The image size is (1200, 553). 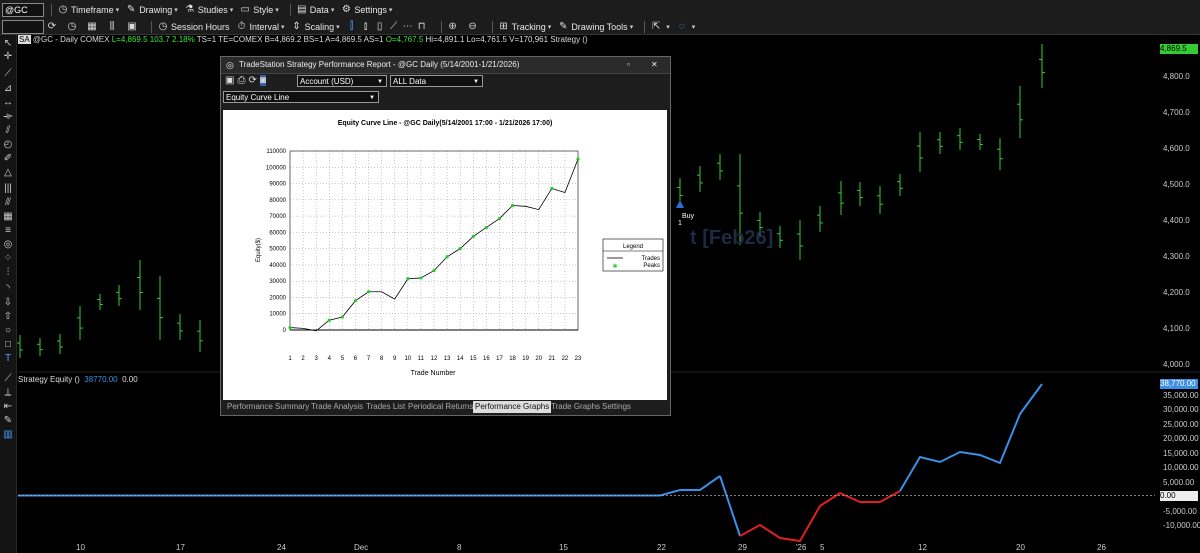 What do you see at coordinates (575, 407) in the screenshot?
I see `report-tab: Trade Graphs` at bounding box center [575, 407].